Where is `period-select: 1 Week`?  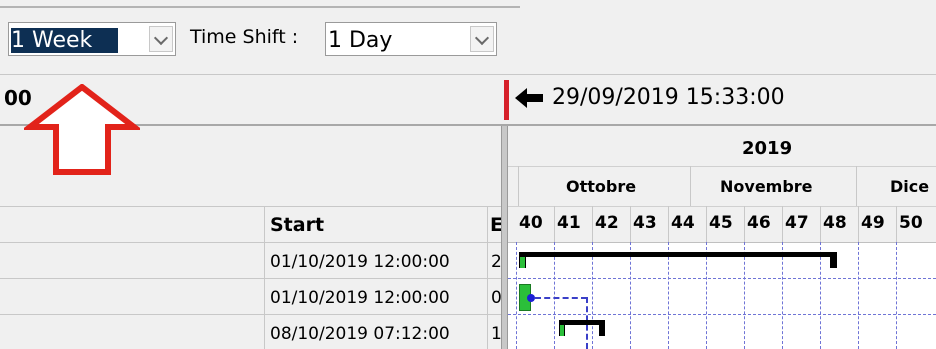 period-select: 1 Week is located at coordinates (92, 39).